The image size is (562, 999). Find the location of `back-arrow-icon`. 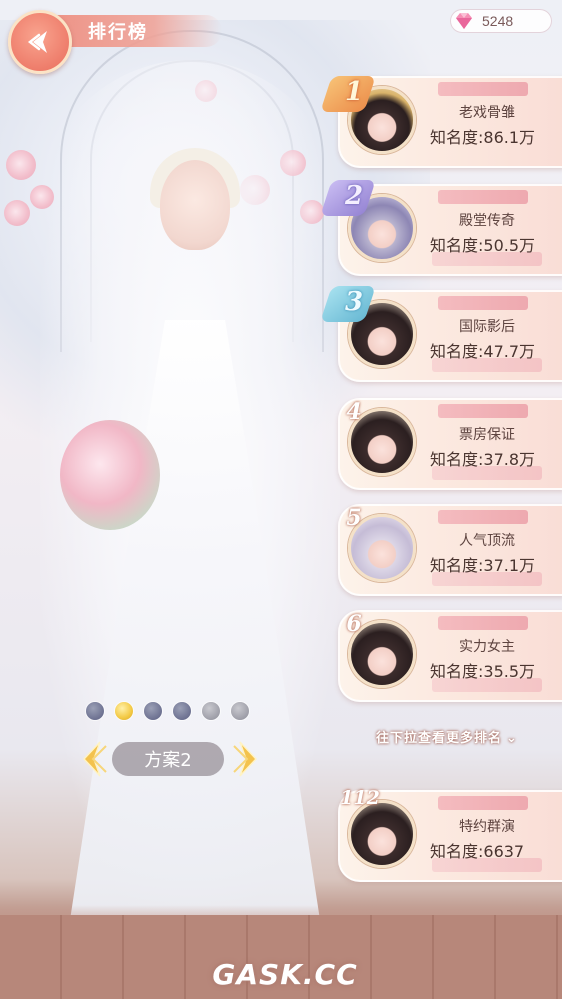

back-arrow-icon is located at coordinates (37, 42).